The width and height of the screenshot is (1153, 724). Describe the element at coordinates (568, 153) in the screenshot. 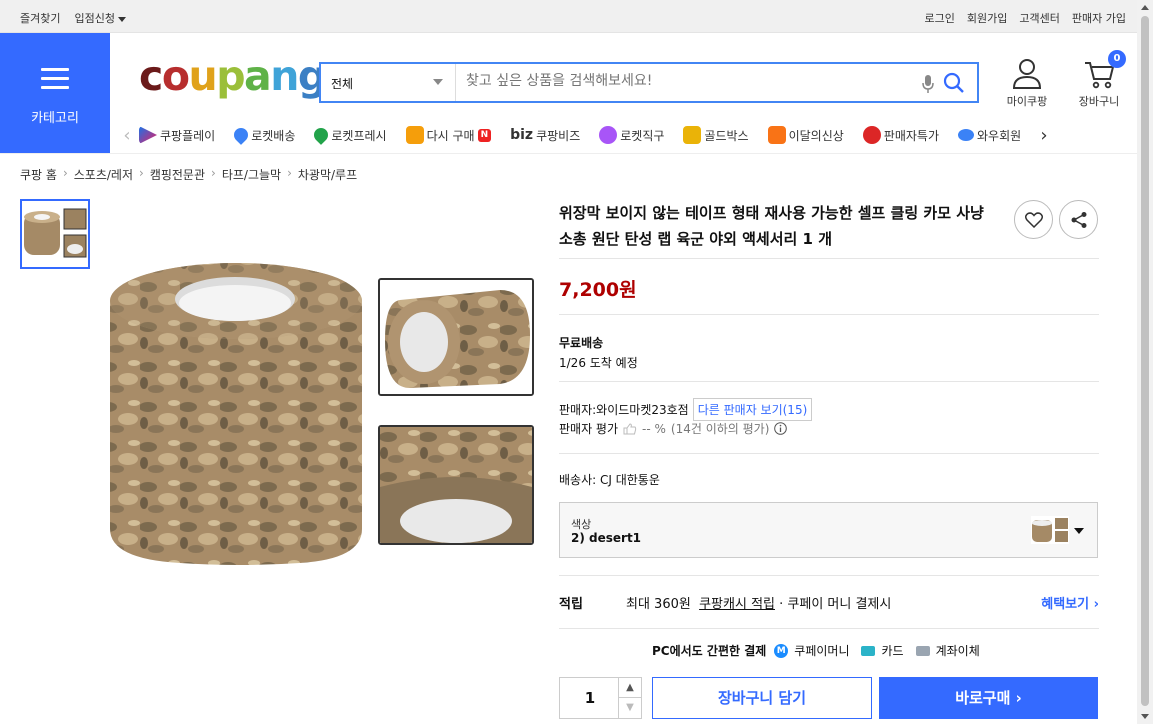

I see `header-divider` at that location.